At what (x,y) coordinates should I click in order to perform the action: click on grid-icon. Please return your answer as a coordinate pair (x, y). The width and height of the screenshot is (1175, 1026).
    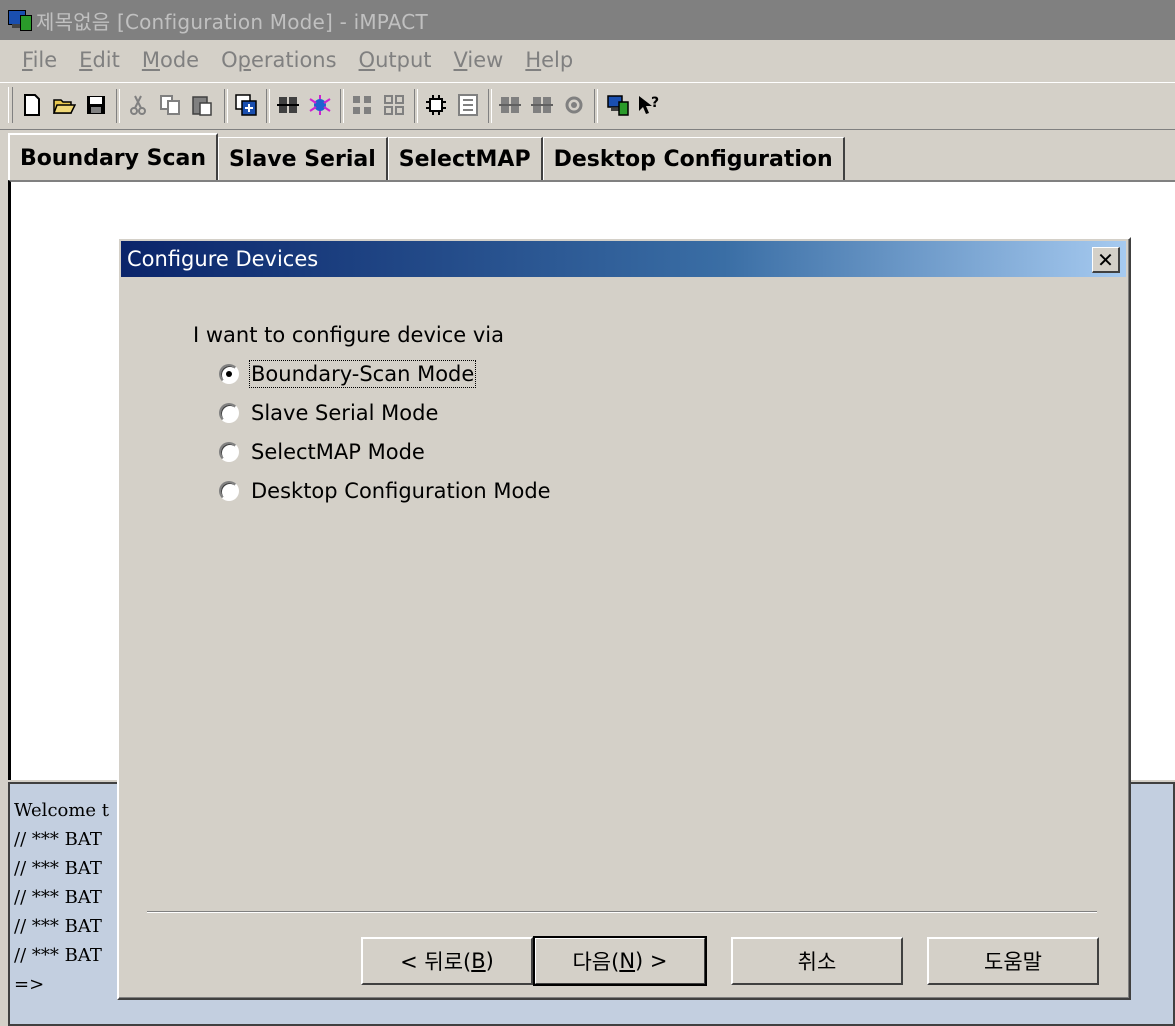
    Looking at the image, I should click on (362, 105).